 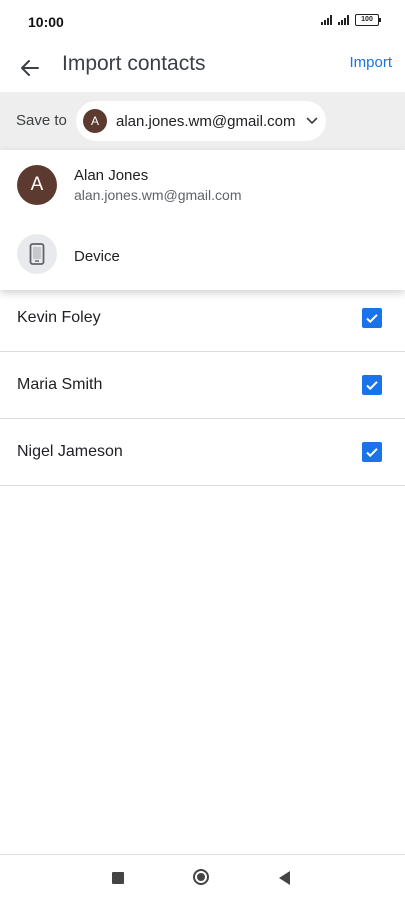 What do you see at coordinates (202, 22) in the screenshot?
I see `status-bar: 10:00 100` at bounding box center [202, 22].